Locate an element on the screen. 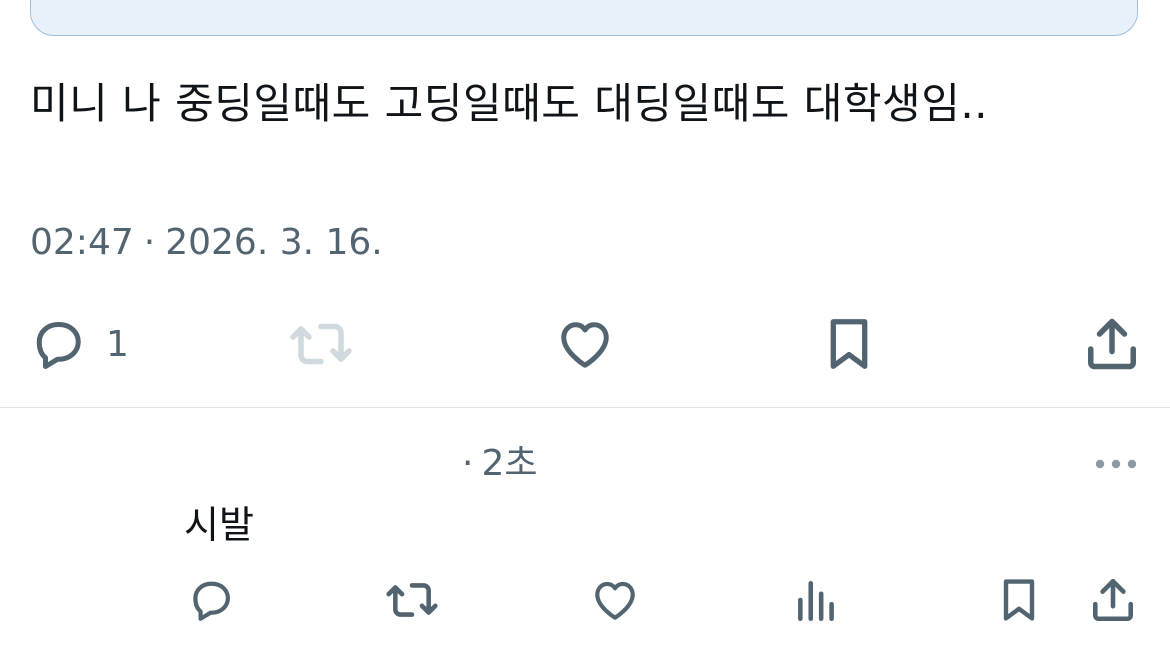 Image resolution: width=1170 pixels, height=658 pixels. reply-count: 1 is located at coordinates (117, 344).